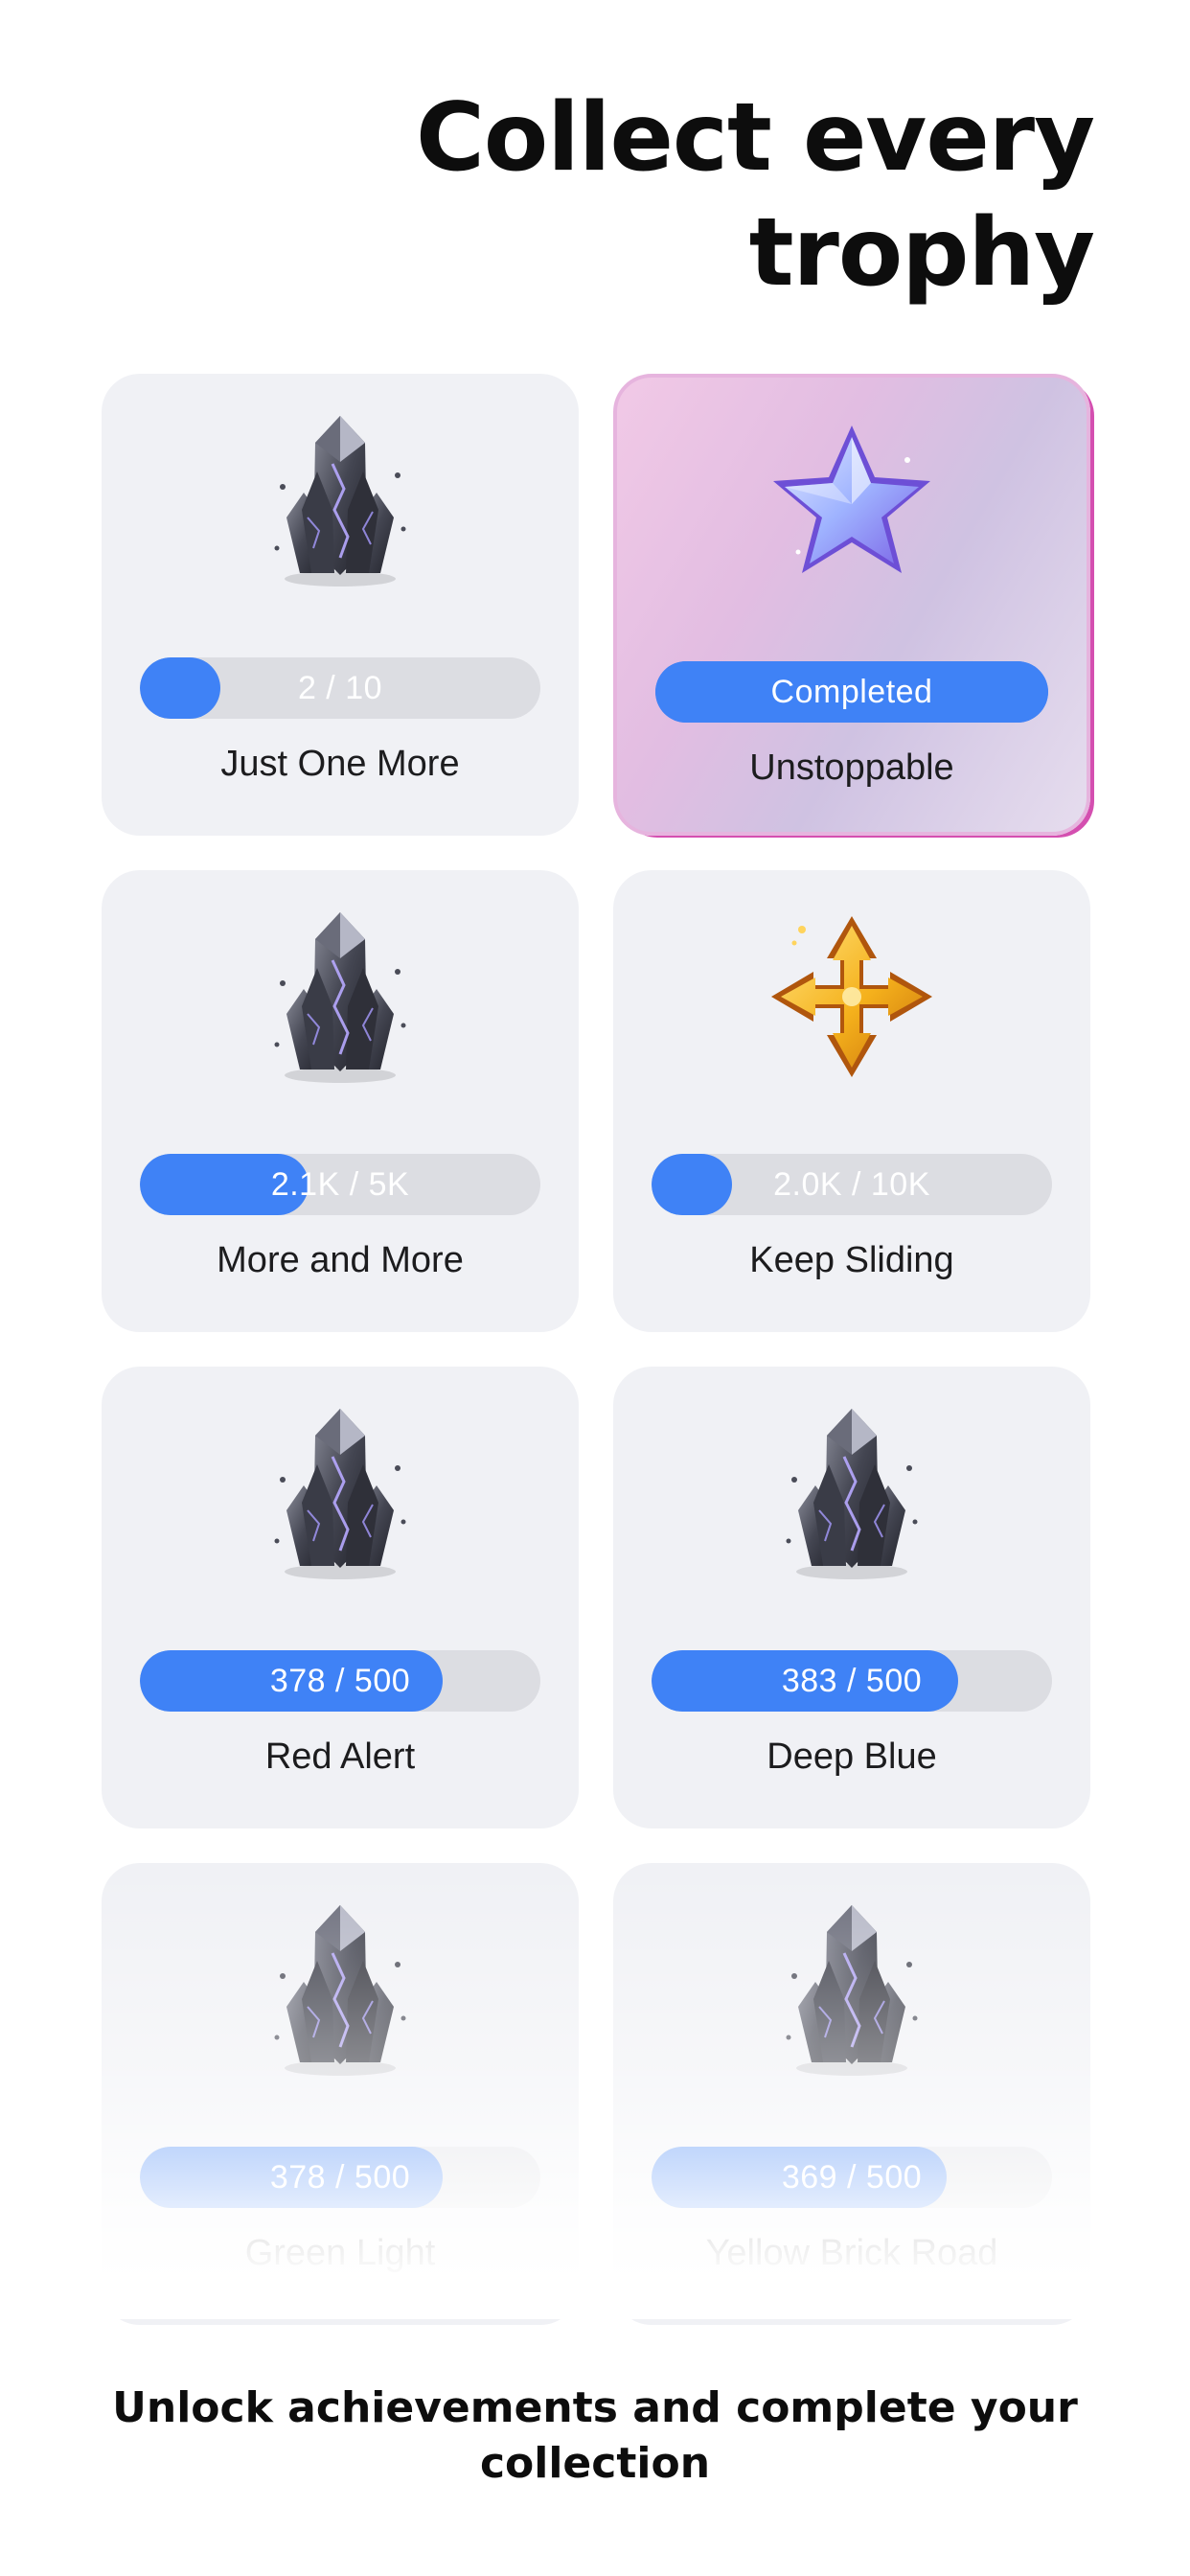  I want to click on trophy-name: Green Light, so click(340, 2253).